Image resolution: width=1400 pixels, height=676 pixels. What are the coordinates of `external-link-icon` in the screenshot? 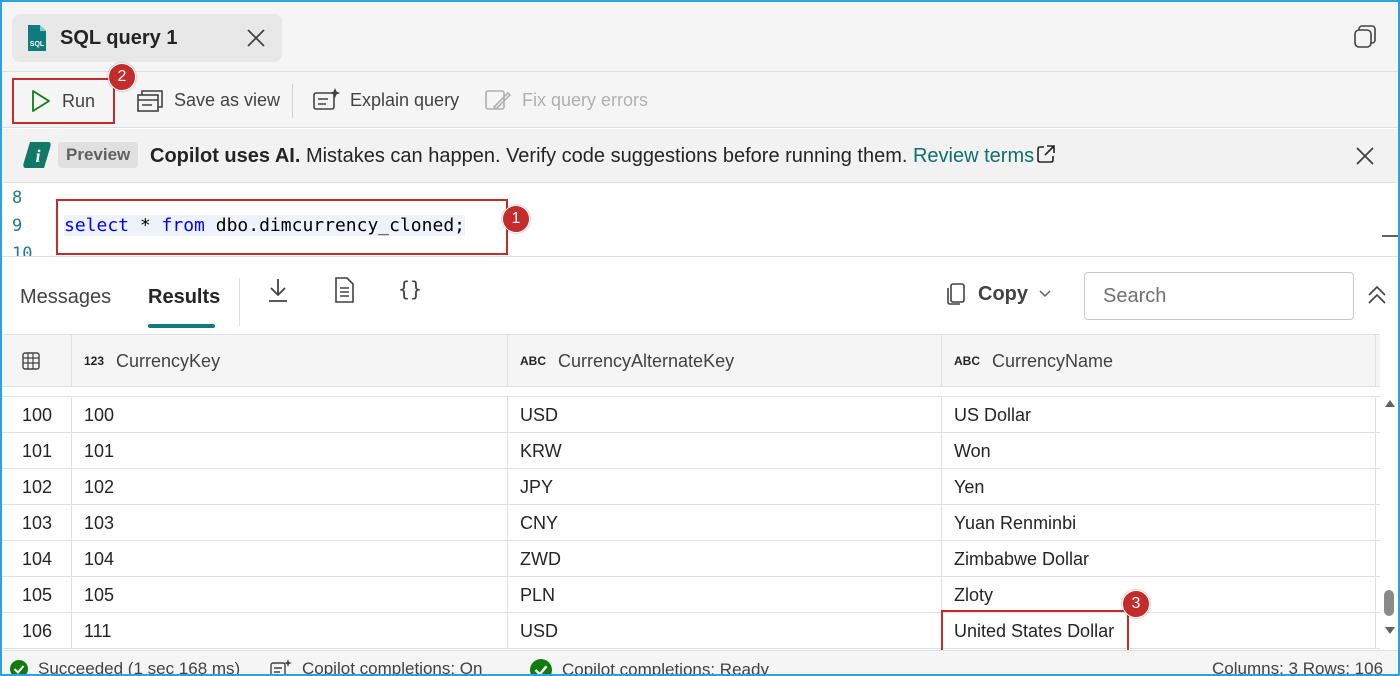 It's located at (1046, 154).